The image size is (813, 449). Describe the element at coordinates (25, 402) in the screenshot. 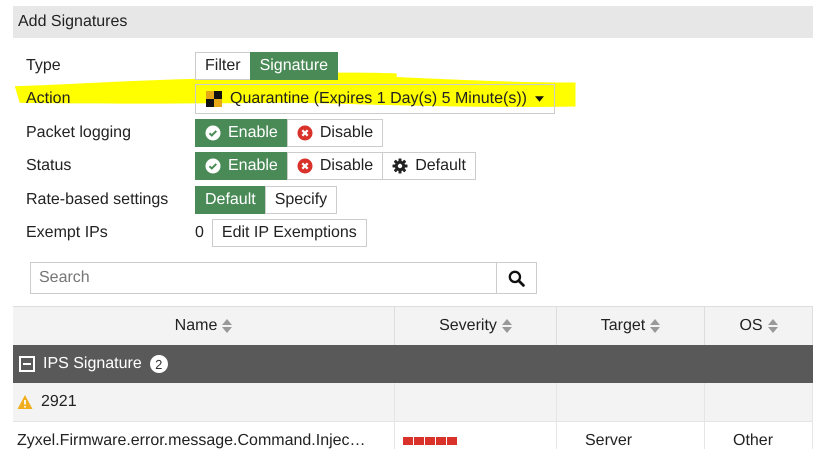

I see `warning-icon` at that location.